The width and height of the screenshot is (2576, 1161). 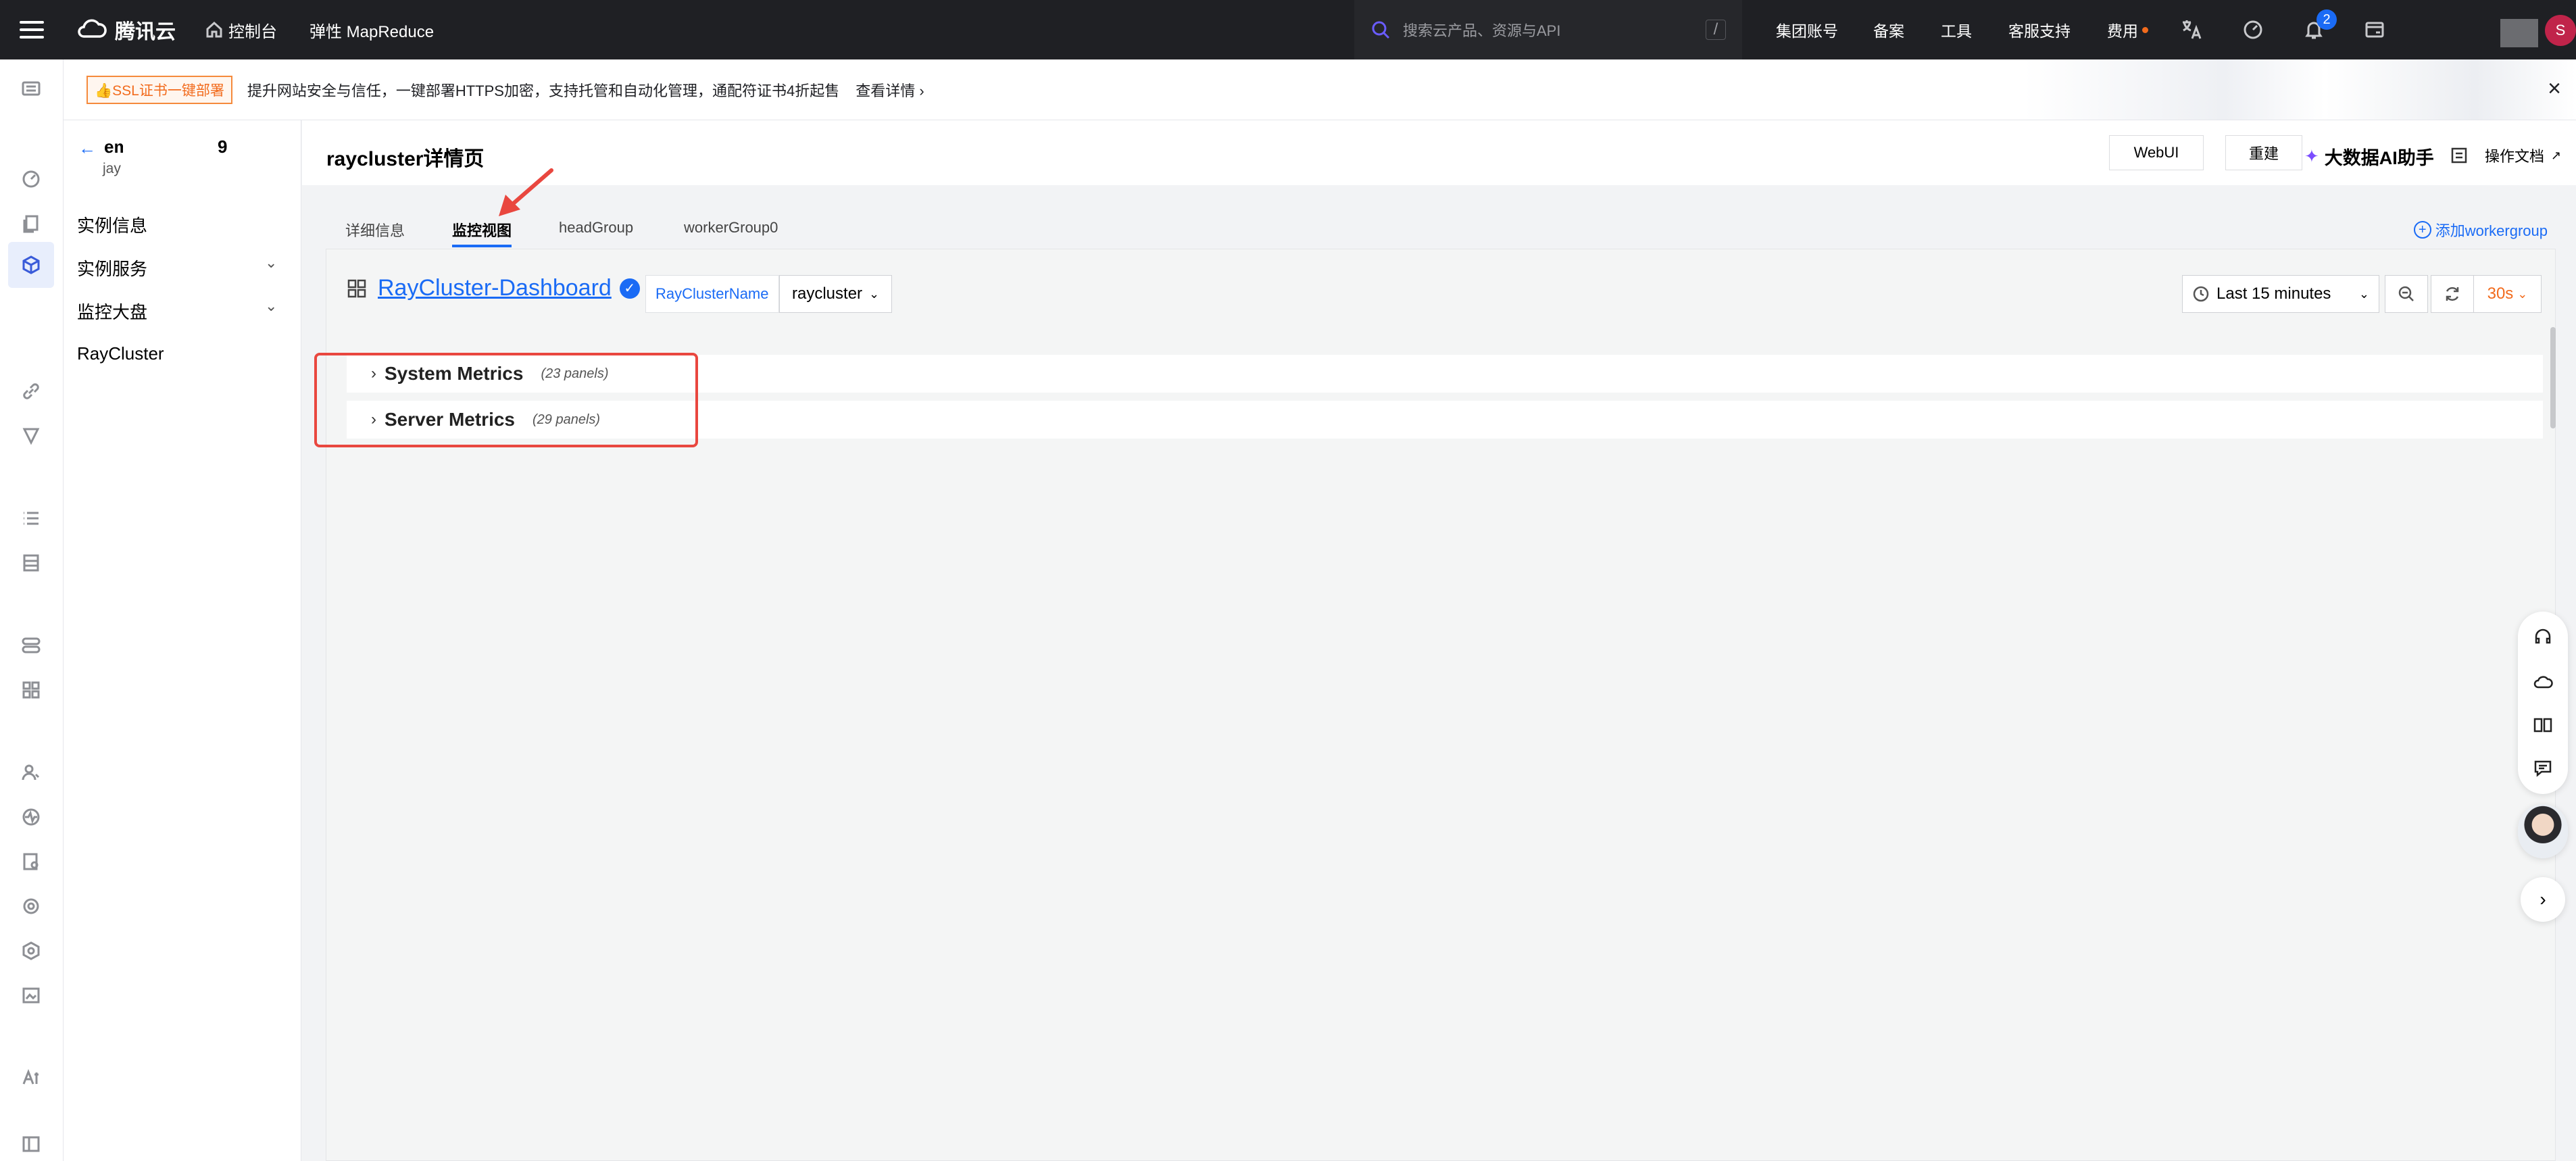 What do you see at coordinates (31, 1144) in the screenshot?
I see `collapse-panel-icon` at bounding box center [31, 1144].